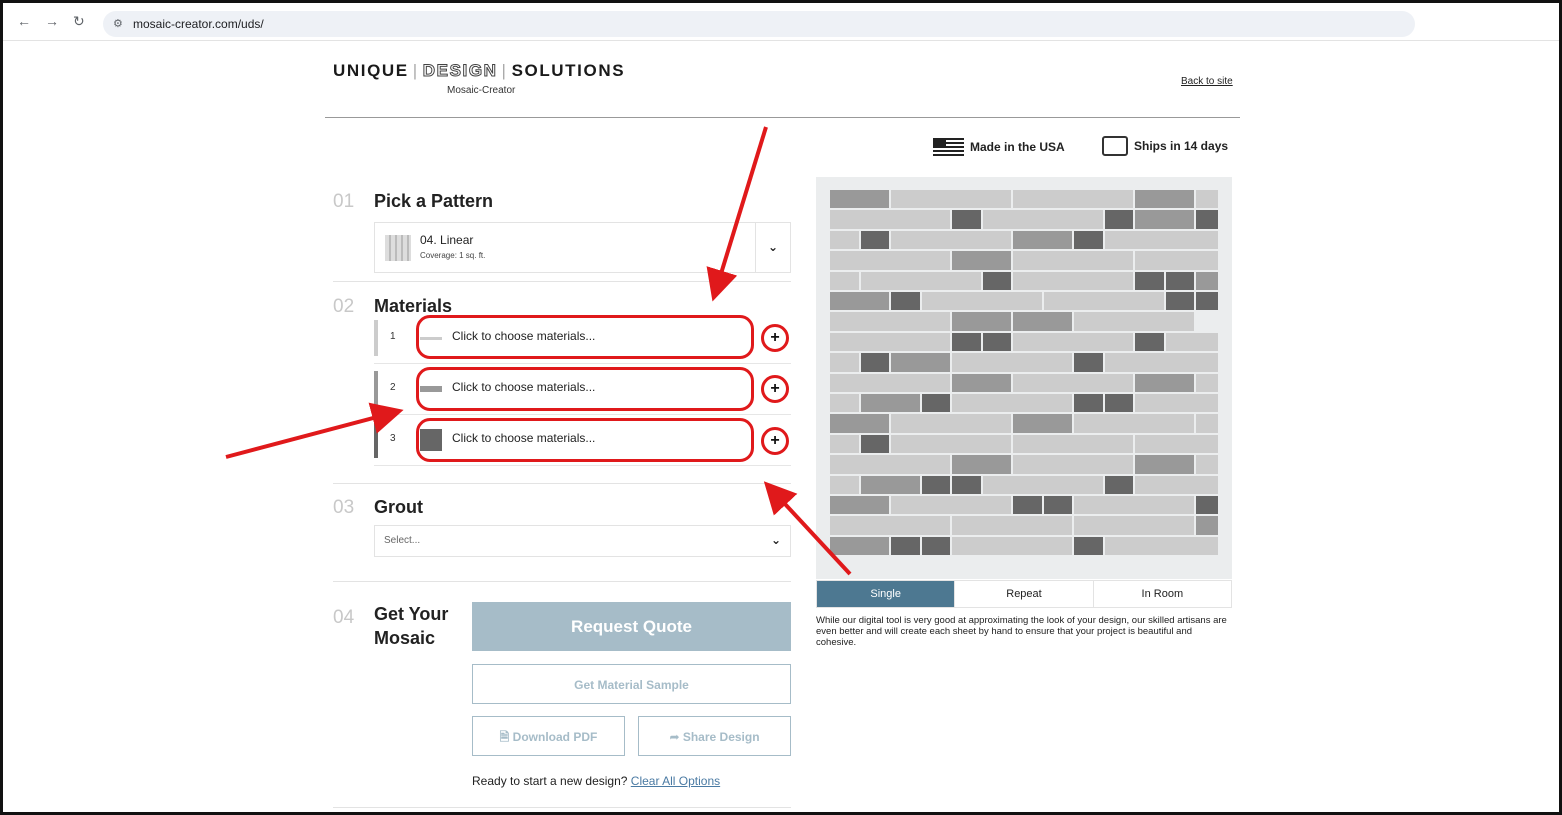 This screenshot has height=815, width=1562. What do you see at coordinates (460, 71) in the screenshot?
I see `logo-word-design: DESIGN` at bounding box center [460, 71].